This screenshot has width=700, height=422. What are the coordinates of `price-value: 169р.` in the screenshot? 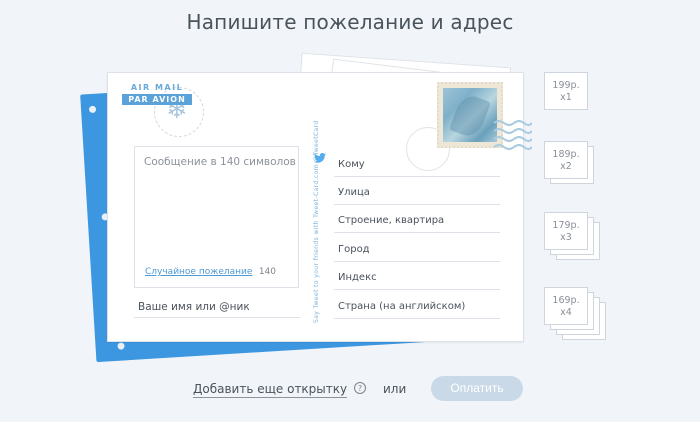 It's located at (566, 300).